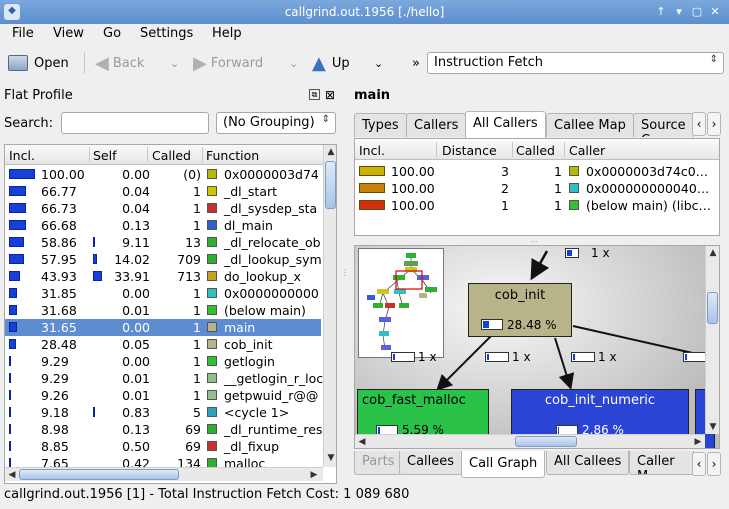 This screenshot has width=729, height=509. What do you see at coordinates (505, 124) in the screenshot?
I see `tab-all-callers: All Callers` at bounding box center [505, 124].